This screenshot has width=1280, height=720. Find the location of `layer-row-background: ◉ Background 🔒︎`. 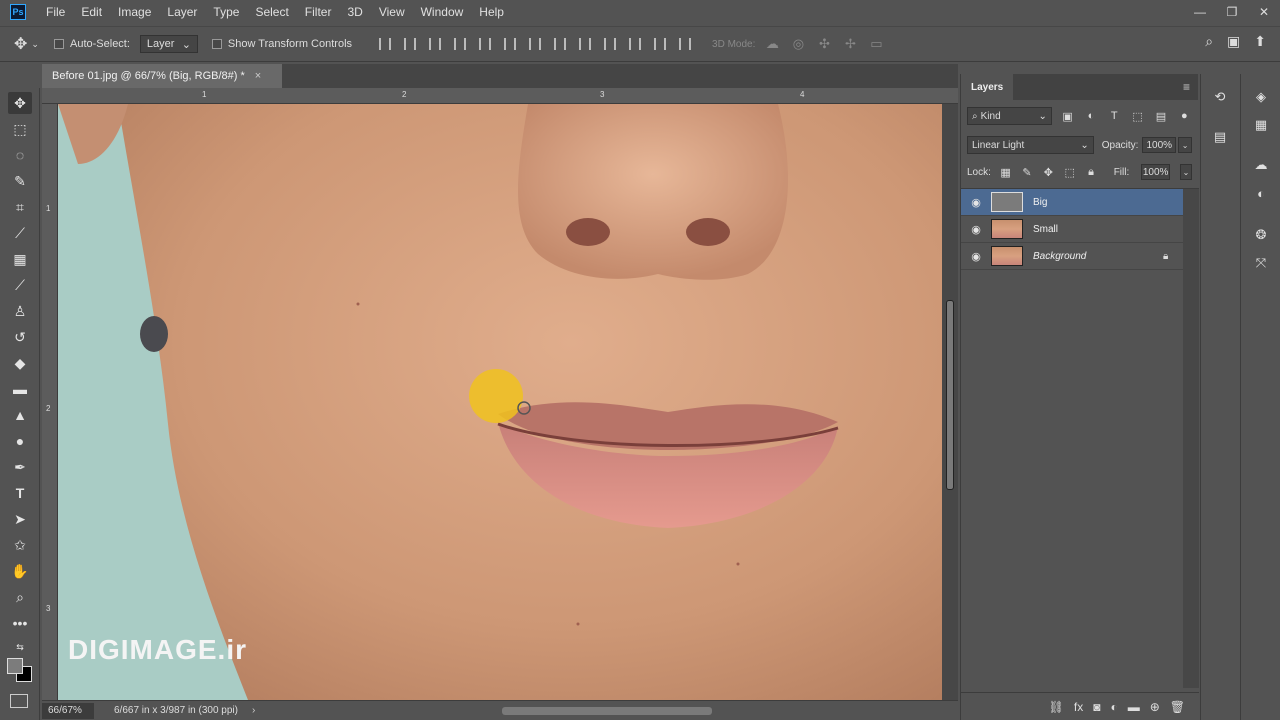

layer-row-background: ◉ Background 🔒︎ is located at coordinates (1072, 256).